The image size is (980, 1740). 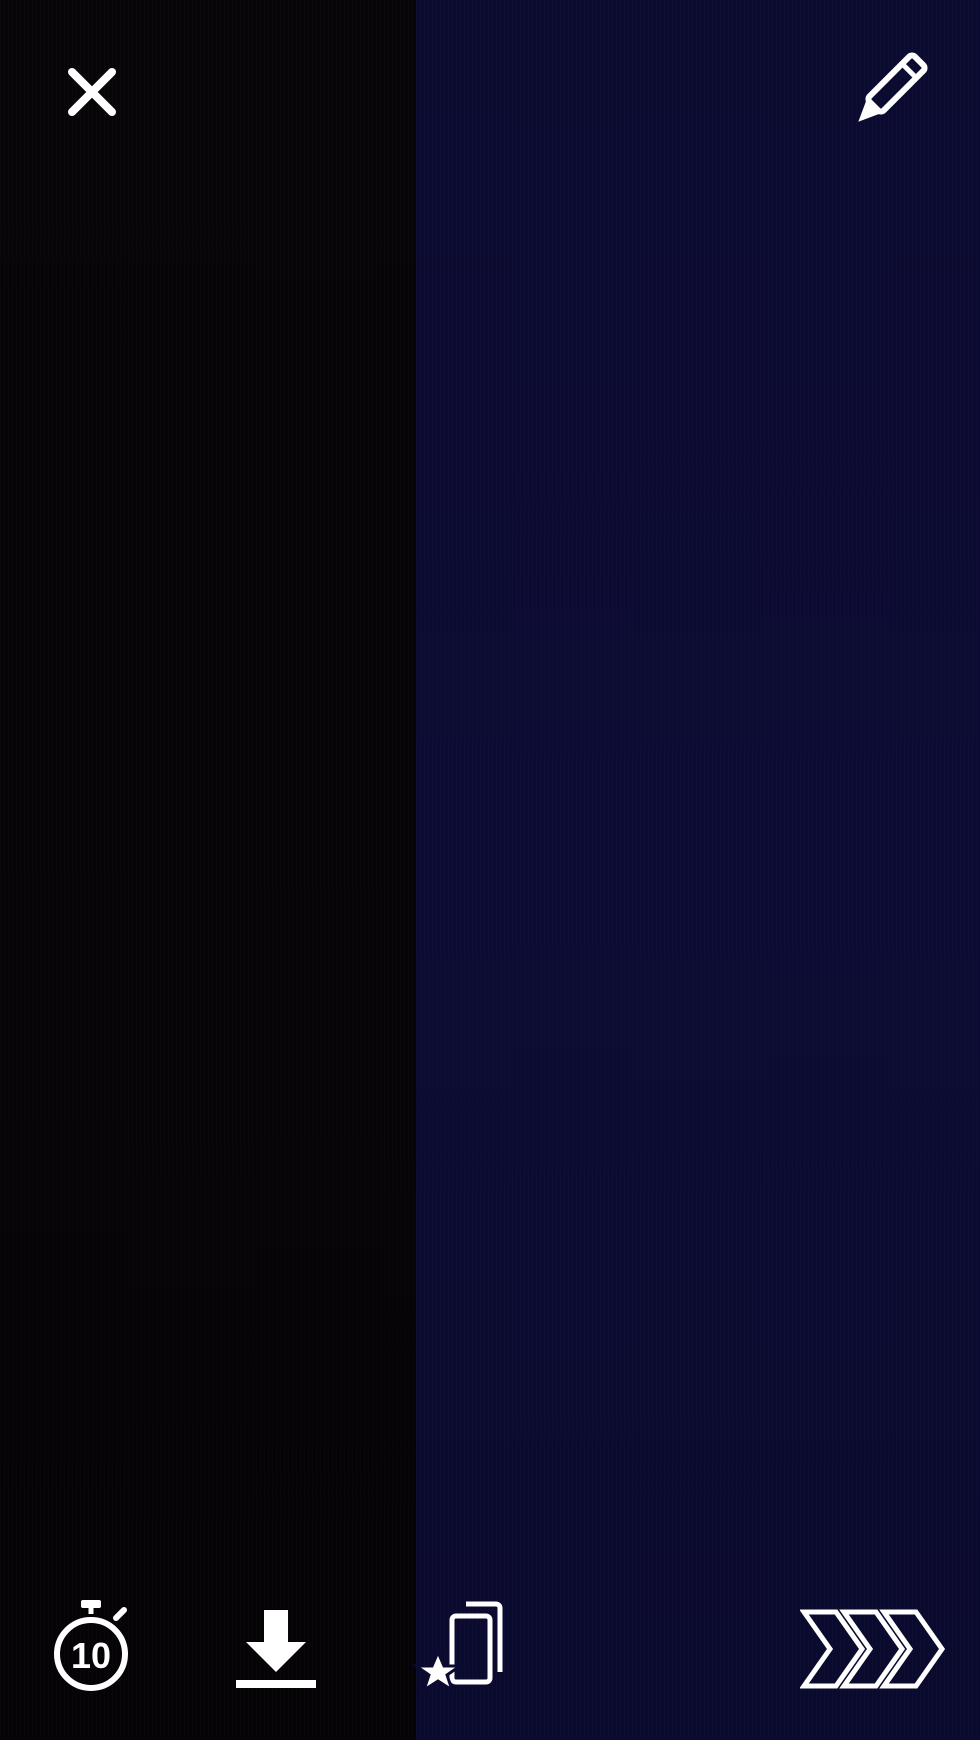 I want to click on timer-button: 10, so click(x=91, y=1646).